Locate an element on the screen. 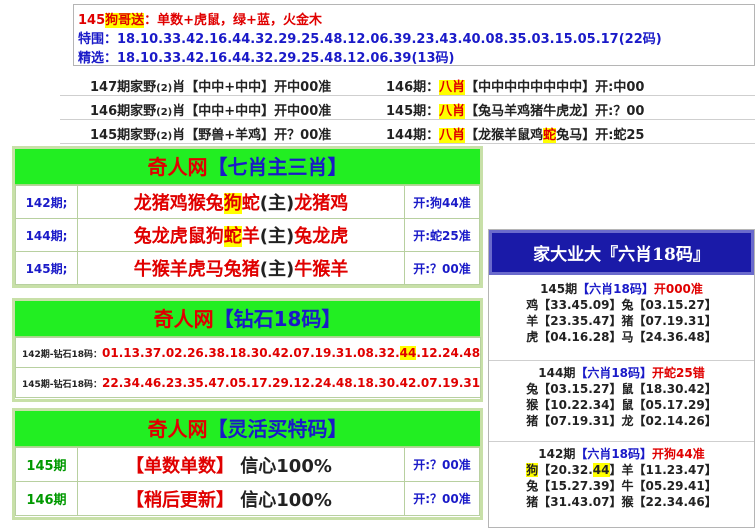 Image resolution: width=755 pixels, height=528 pixels. list-item: 鸡【33.45.09】兔【03.15.27】 is located at coordinates (621, 305).